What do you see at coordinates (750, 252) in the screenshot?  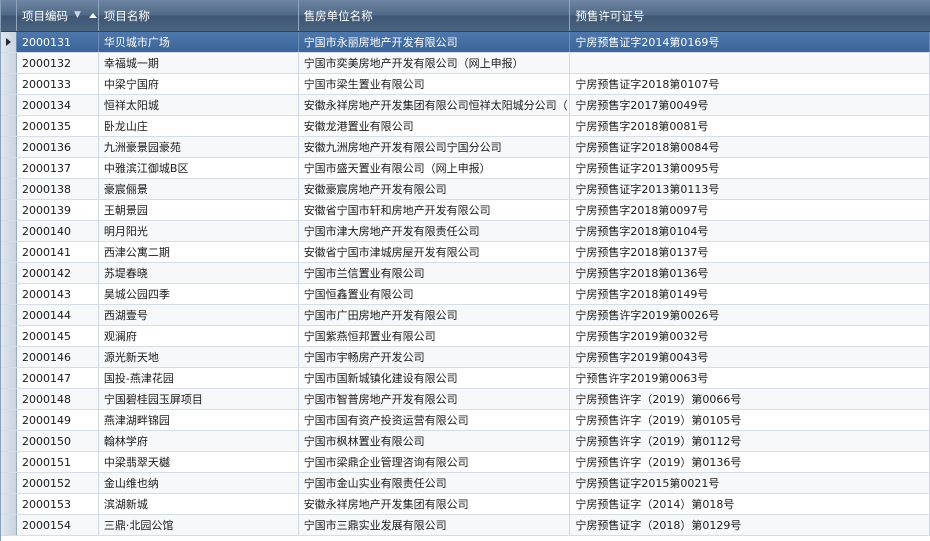 I see `cell-license: 宁房预售字2018第0137号` at bounding box center [750, 252].